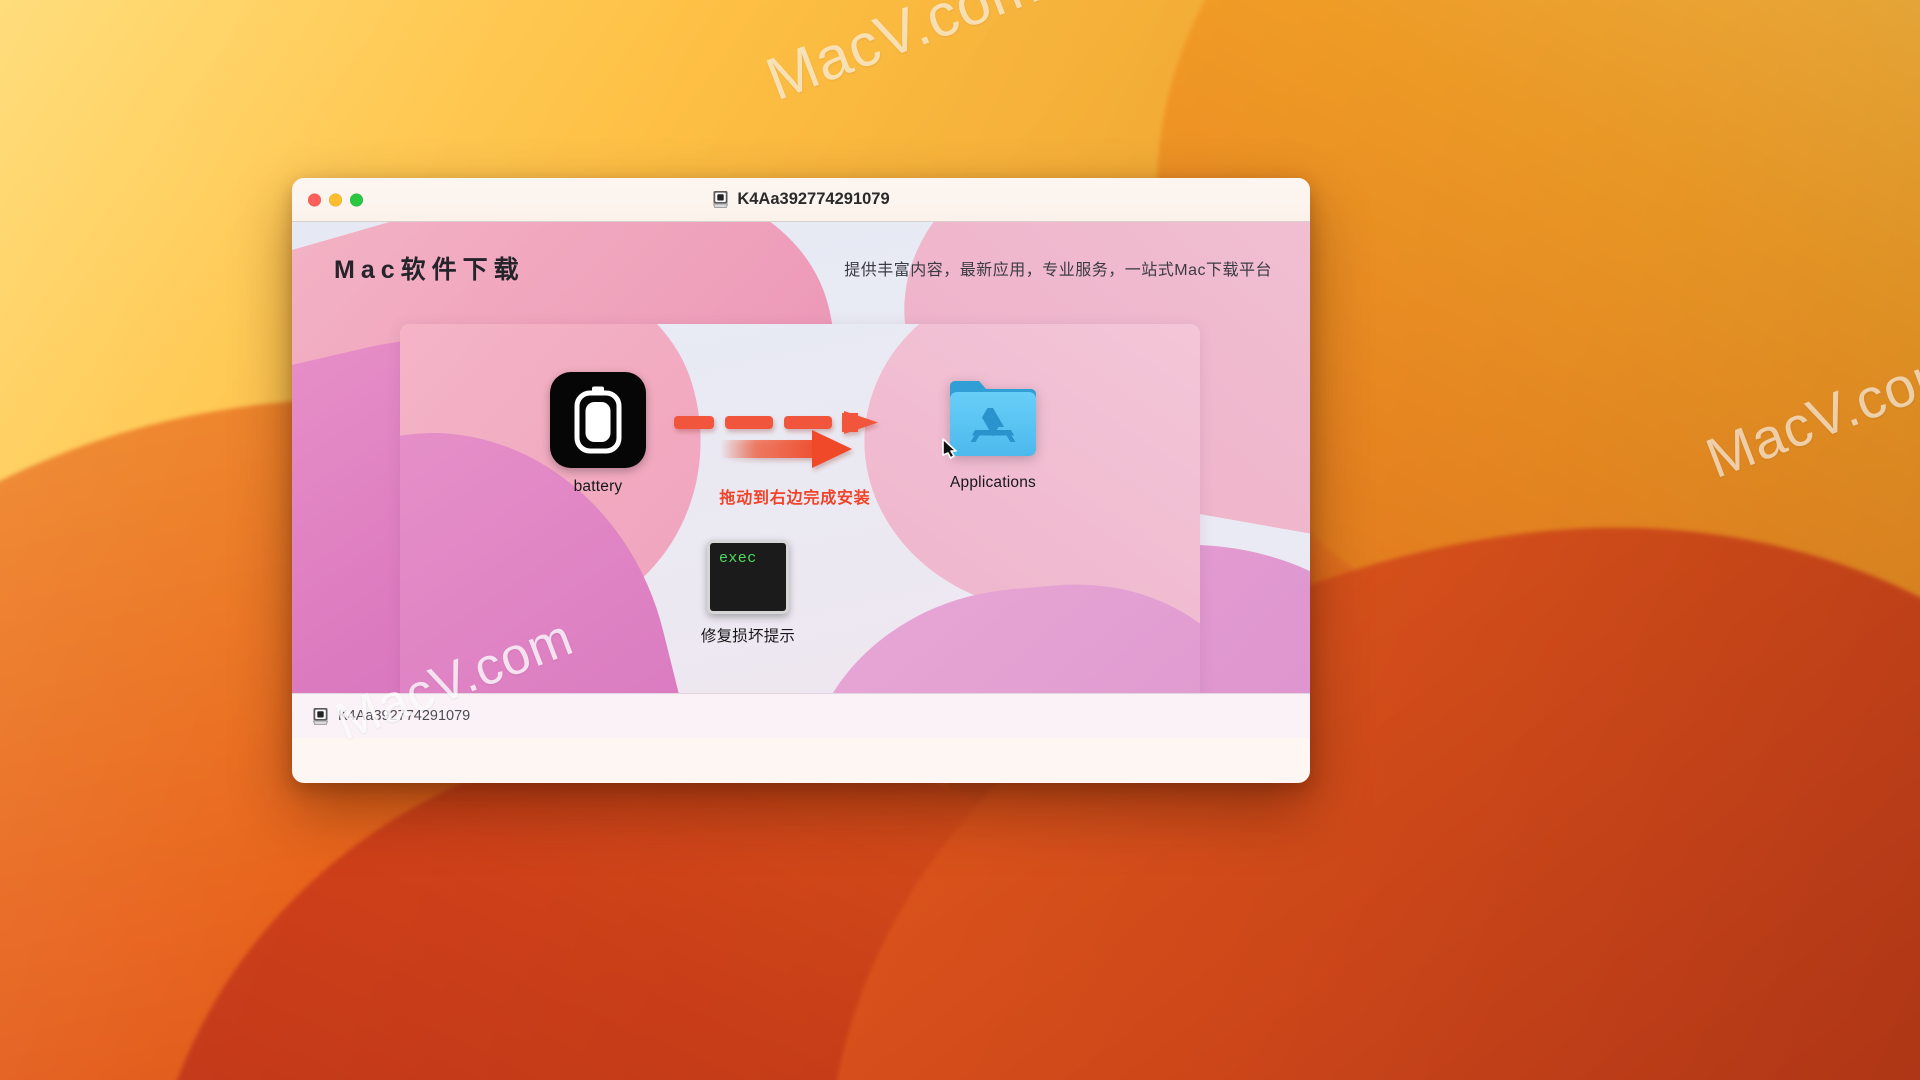 The width and height of the screenshot is (1920, 1080). I want to click on zoom-button, so click(356, 199).